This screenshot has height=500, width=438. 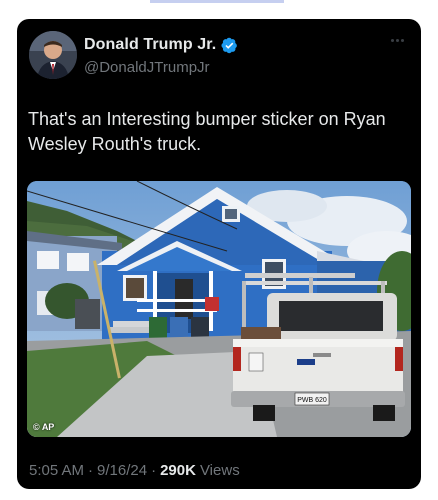 I want to click on tweet-meta: 5:05 AM · 9/16/24 · 290K Views, so click(x=134, y=470).